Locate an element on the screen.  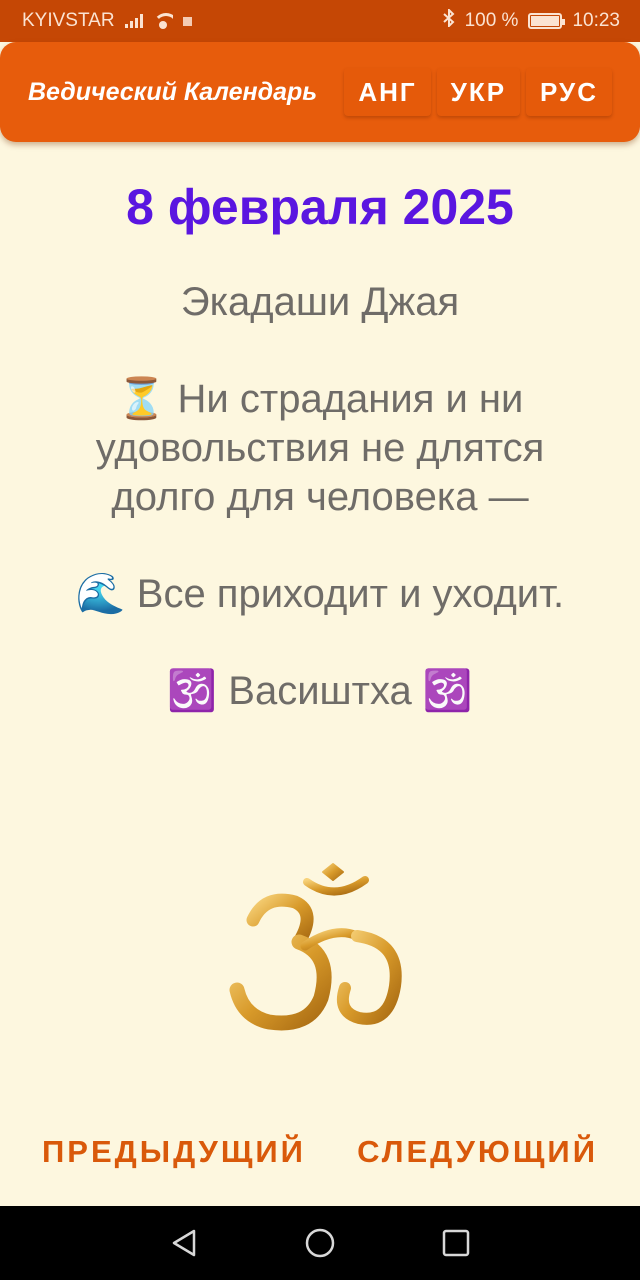
lang-button-rus: РУС is located at coordinates (569, 92).